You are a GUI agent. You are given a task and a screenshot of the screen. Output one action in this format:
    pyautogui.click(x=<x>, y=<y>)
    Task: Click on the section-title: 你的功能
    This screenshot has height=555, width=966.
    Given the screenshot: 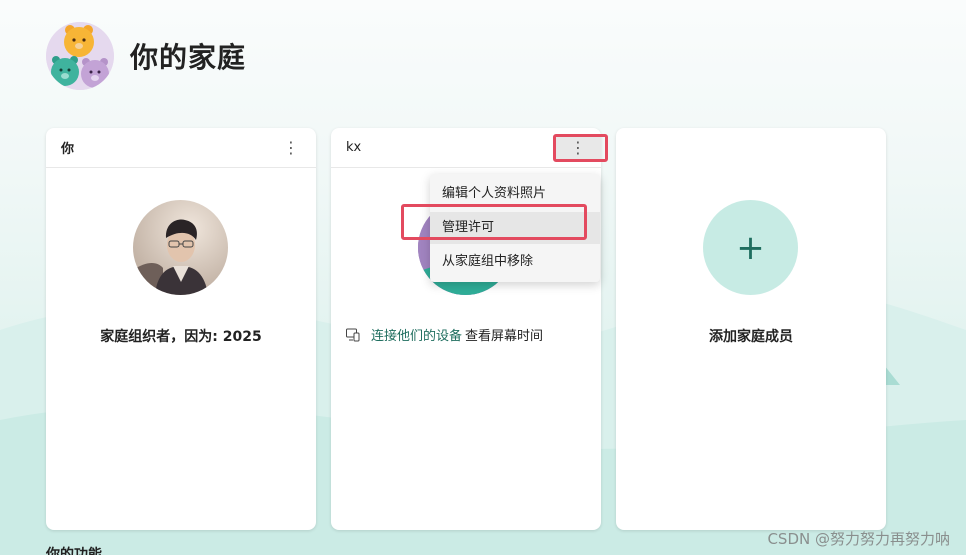 What is the action you would take?
    pyautogui.click(x=74, y=551)
    